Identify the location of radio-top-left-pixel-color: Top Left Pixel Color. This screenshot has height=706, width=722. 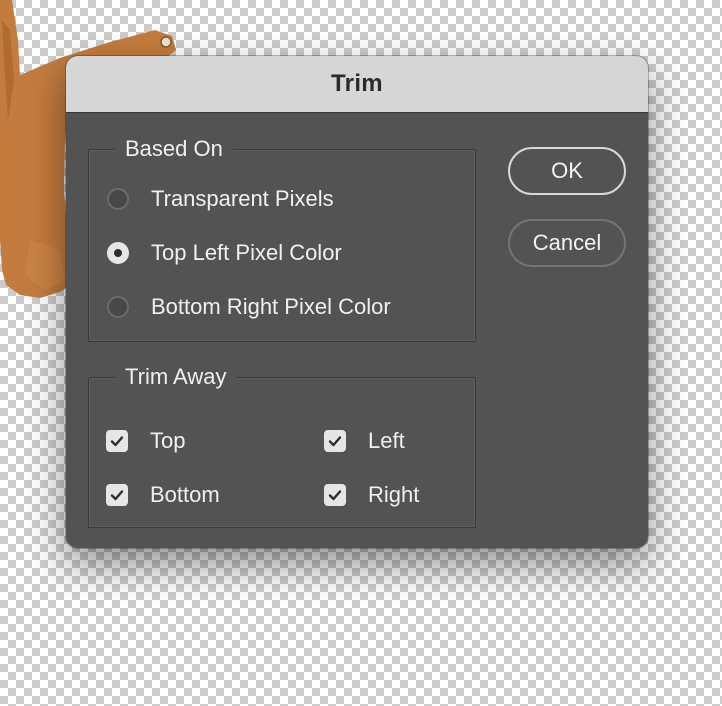
(224, 253).